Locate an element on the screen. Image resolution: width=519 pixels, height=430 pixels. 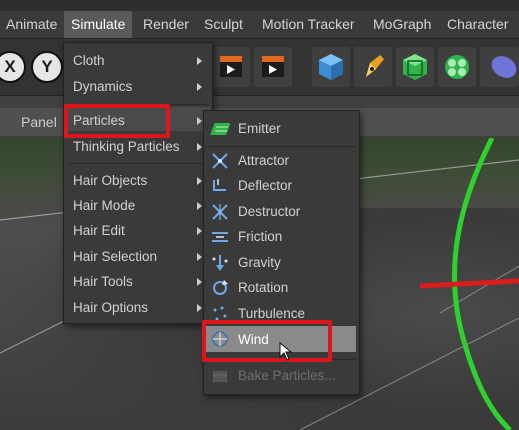
menu-item-gravity: Gravity is located at coordinates (259, 263).